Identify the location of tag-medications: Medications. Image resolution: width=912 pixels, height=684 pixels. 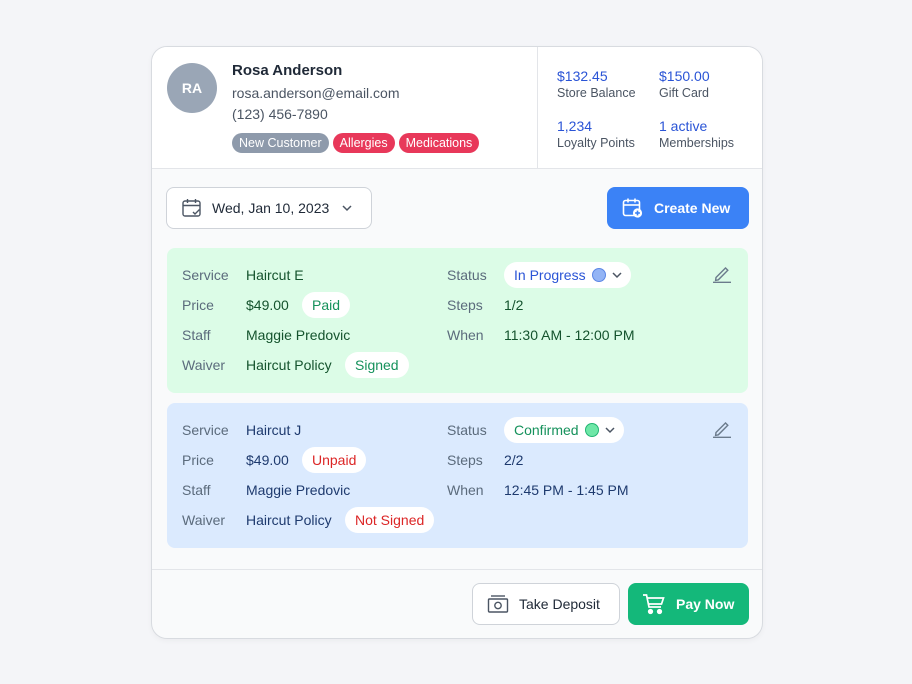
(439, 143).